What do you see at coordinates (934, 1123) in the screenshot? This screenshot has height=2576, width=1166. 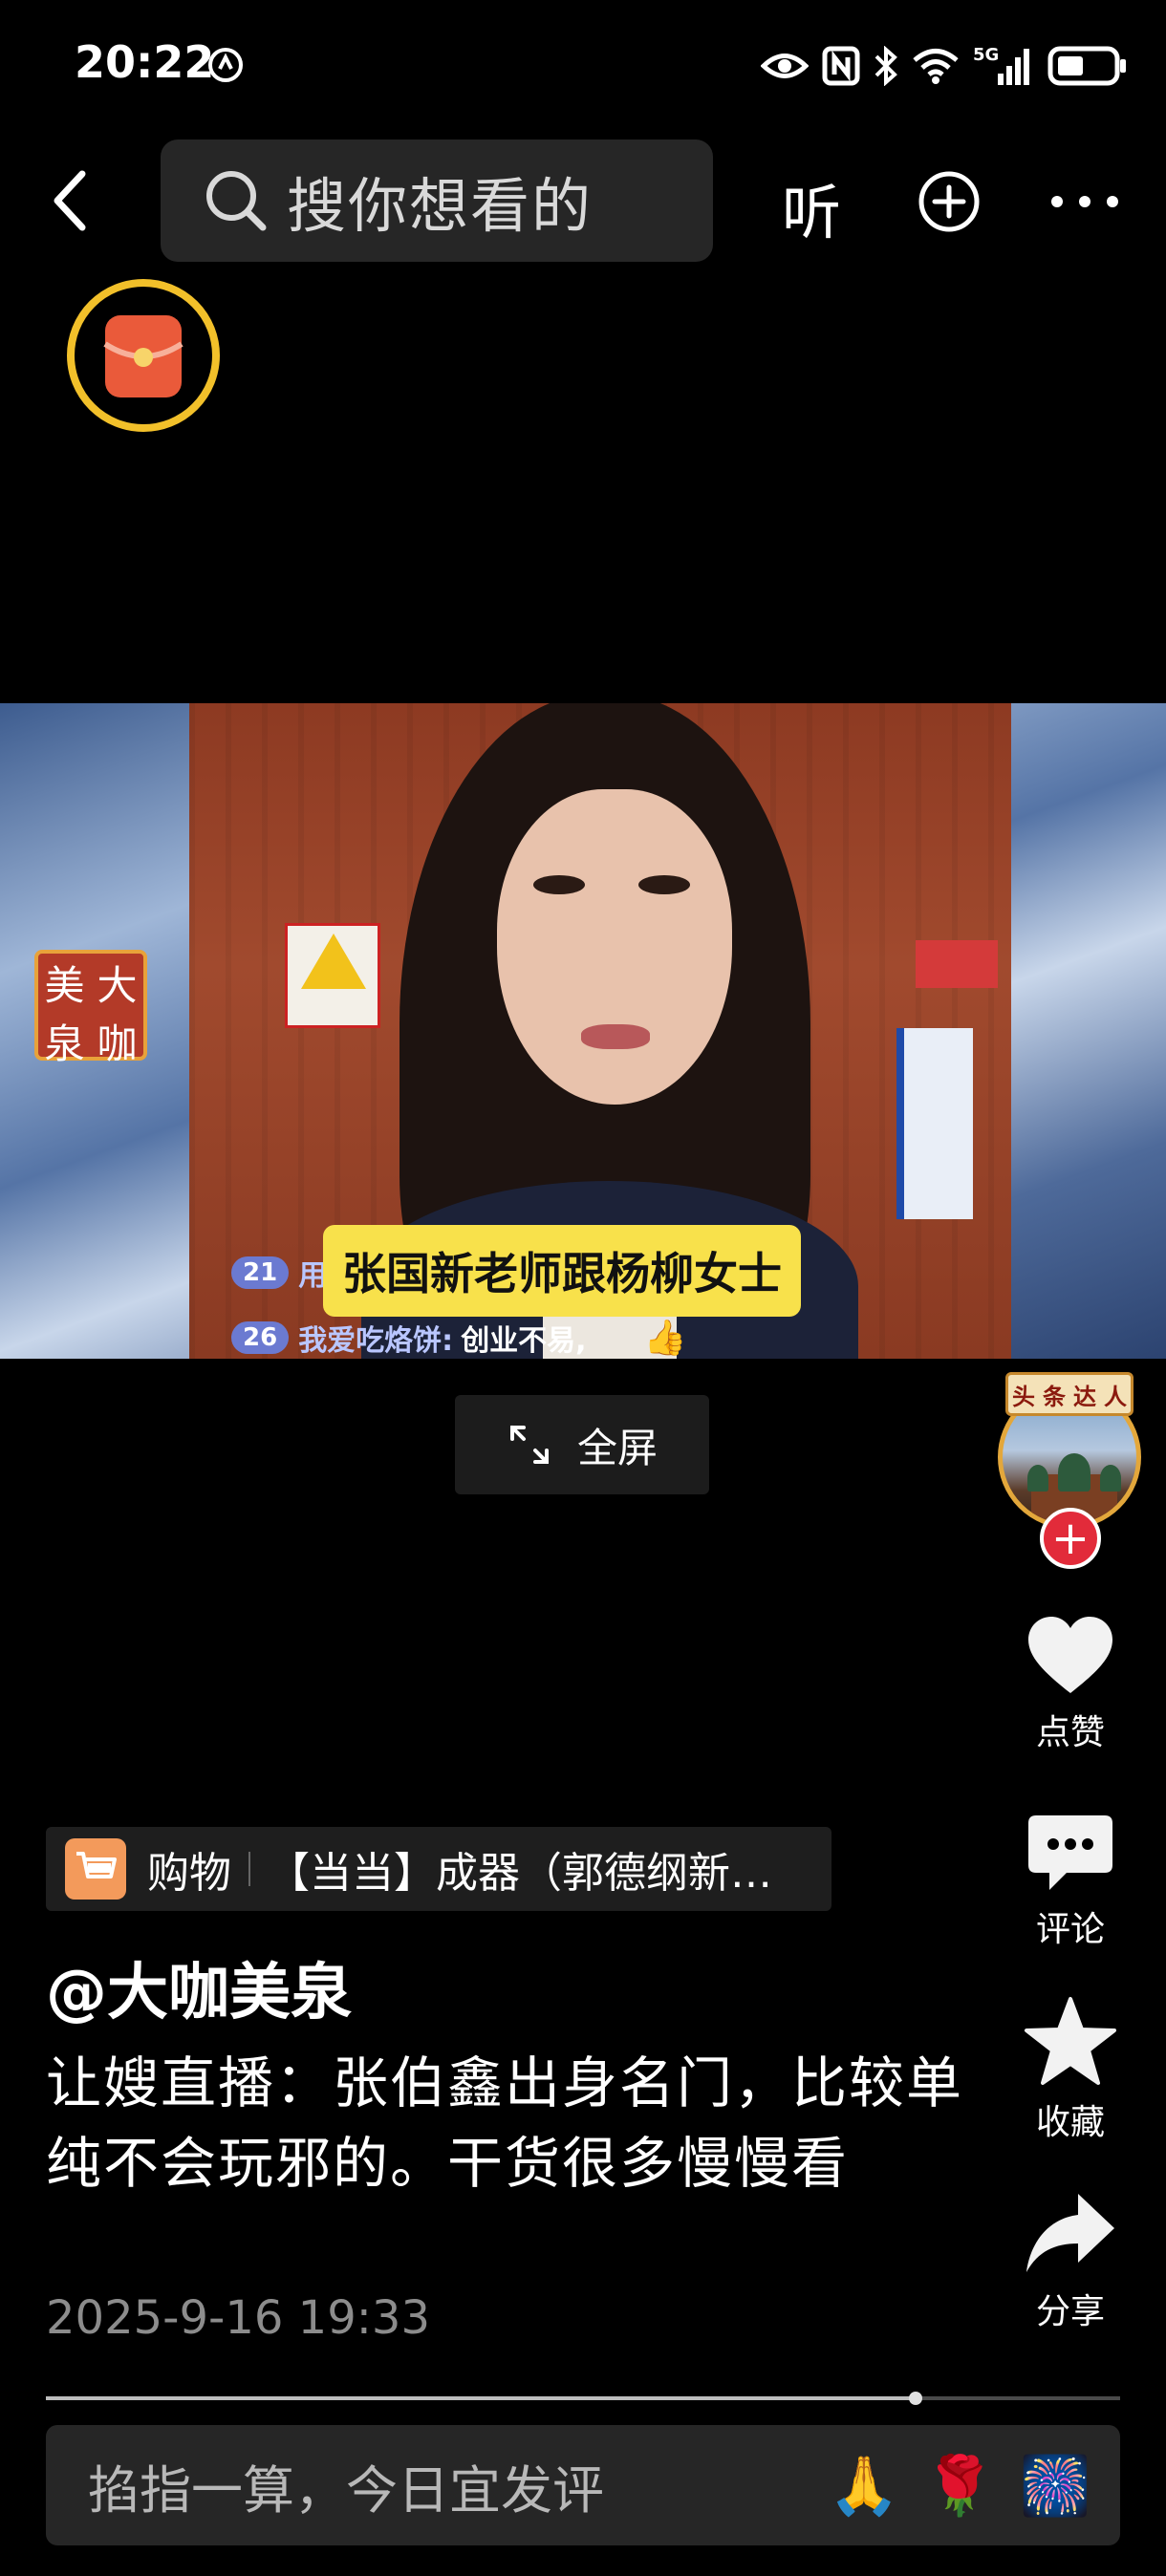 I see `wall-notice` at bounding box center [934, 1123].